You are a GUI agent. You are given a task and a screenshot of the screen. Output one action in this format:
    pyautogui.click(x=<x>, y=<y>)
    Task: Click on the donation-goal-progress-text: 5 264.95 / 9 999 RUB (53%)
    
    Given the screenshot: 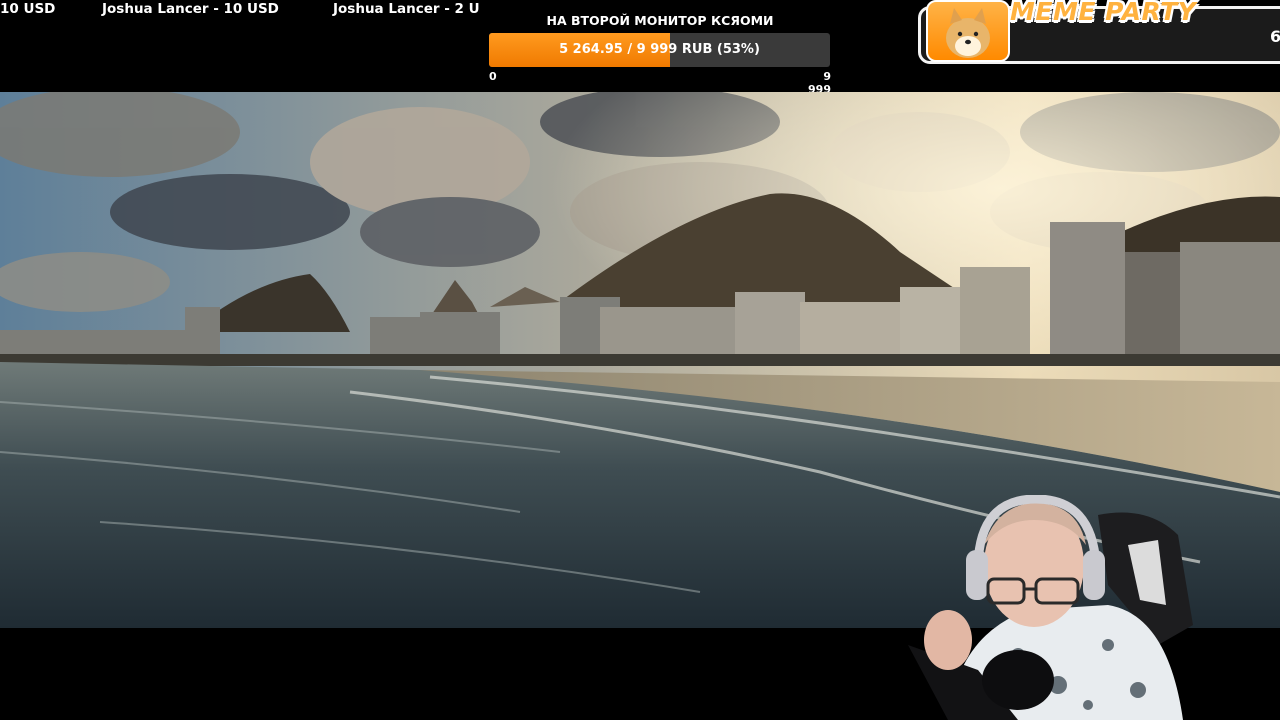 What is the action you would take?
    pyautogui.click(x=659, y=49)
    